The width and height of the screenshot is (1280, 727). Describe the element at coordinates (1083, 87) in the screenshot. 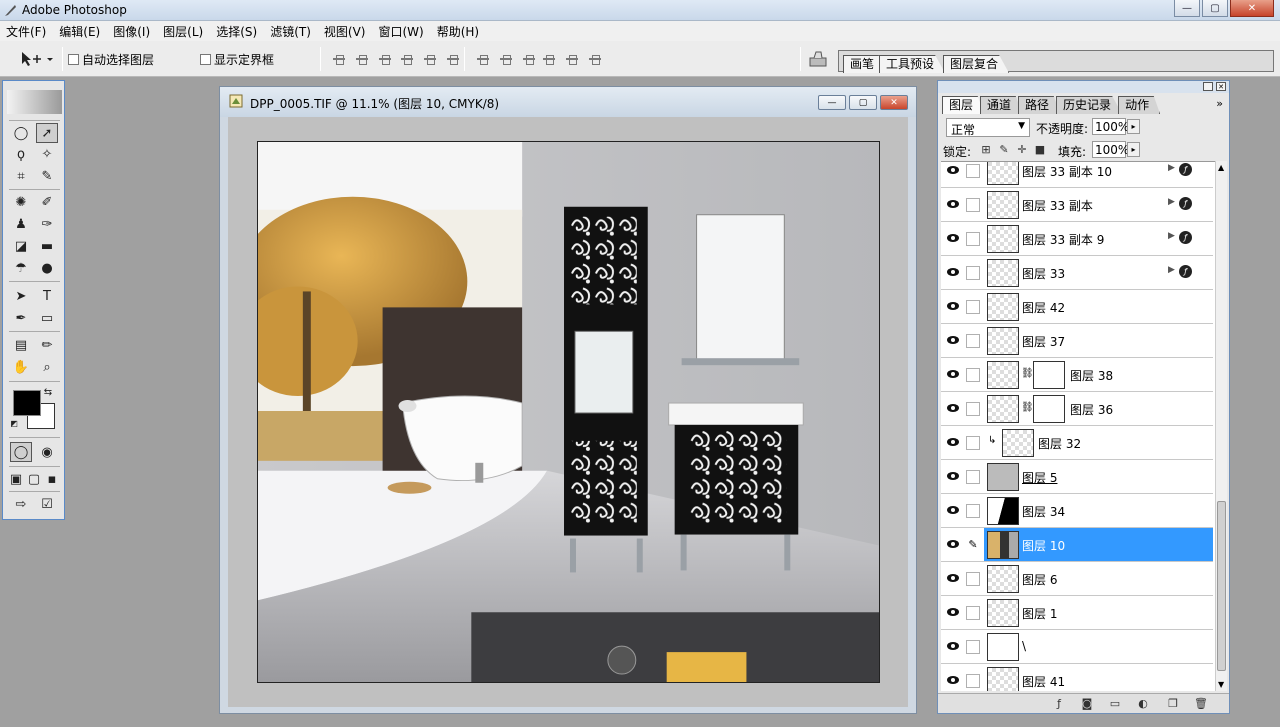

I see `palette-title-bar: ✕` at that location.